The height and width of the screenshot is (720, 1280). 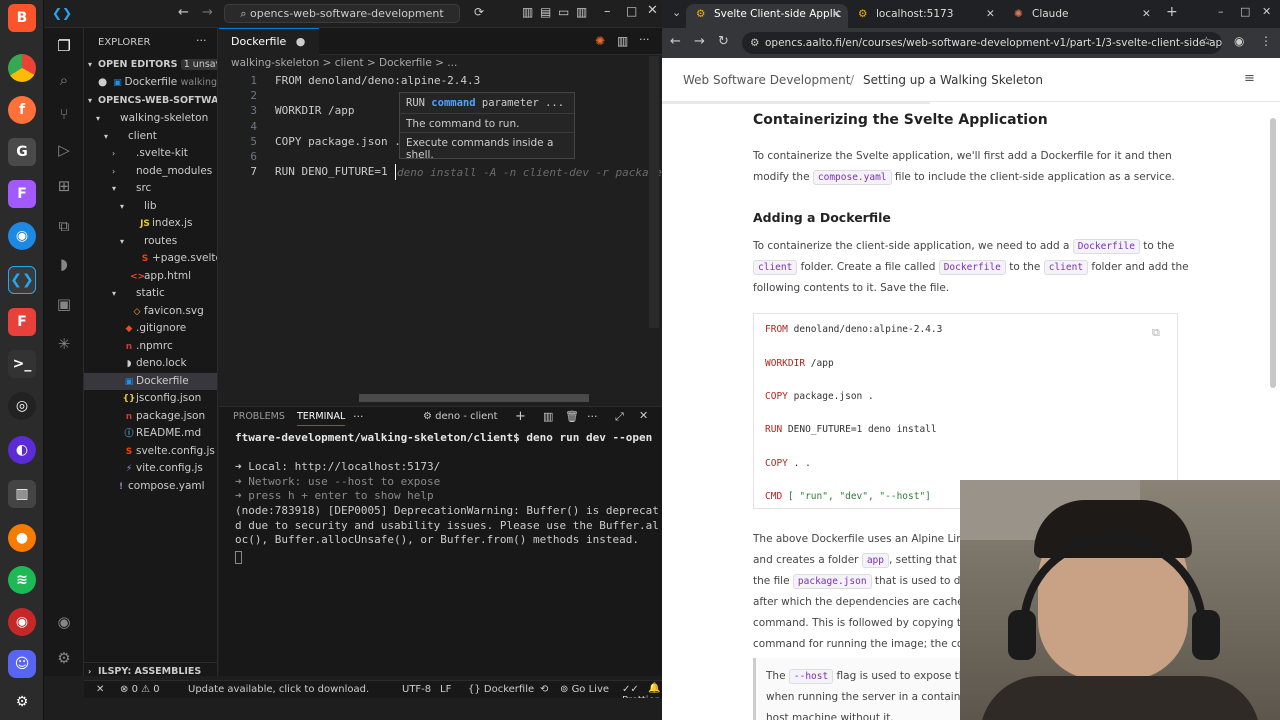 What do you see at coordinates (676, 12) in the screenshot?
I see `tab-list-icon: ⌄` at bounding box center [676, 12].